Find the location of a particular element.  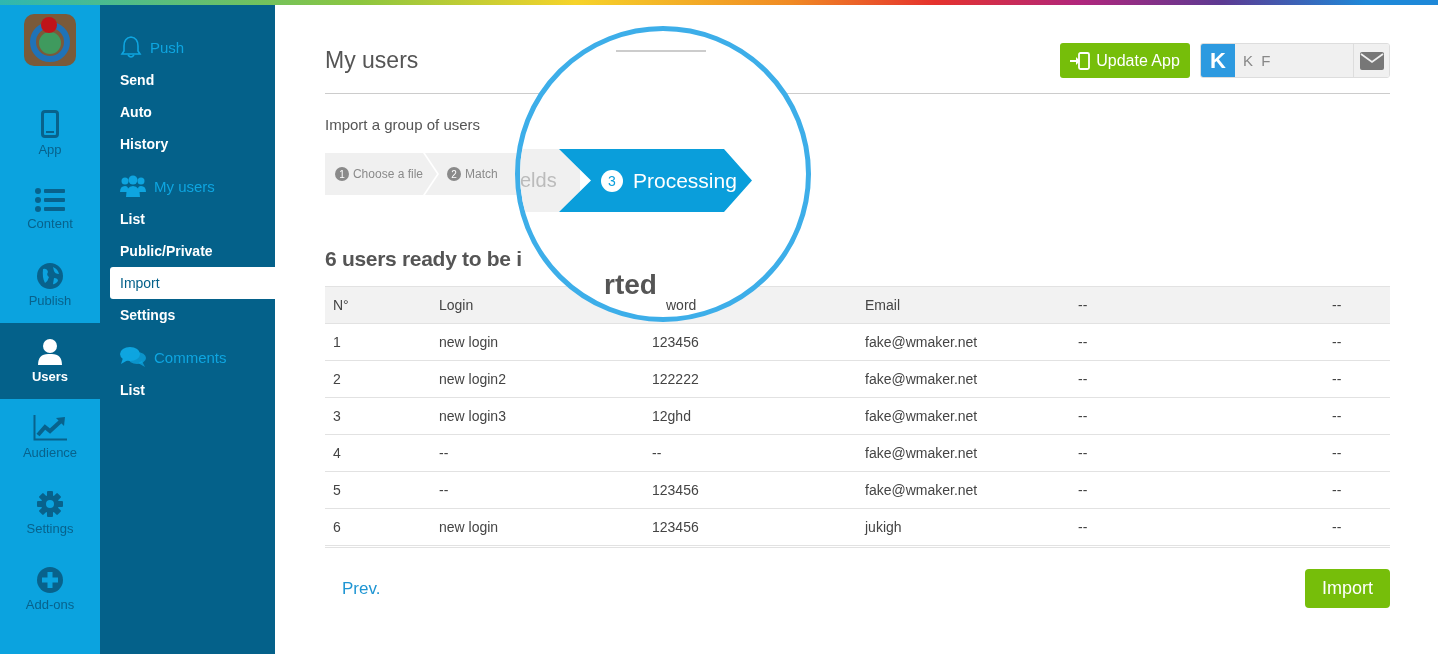

table-cell: new login3 is located at coordinates (537, 416).